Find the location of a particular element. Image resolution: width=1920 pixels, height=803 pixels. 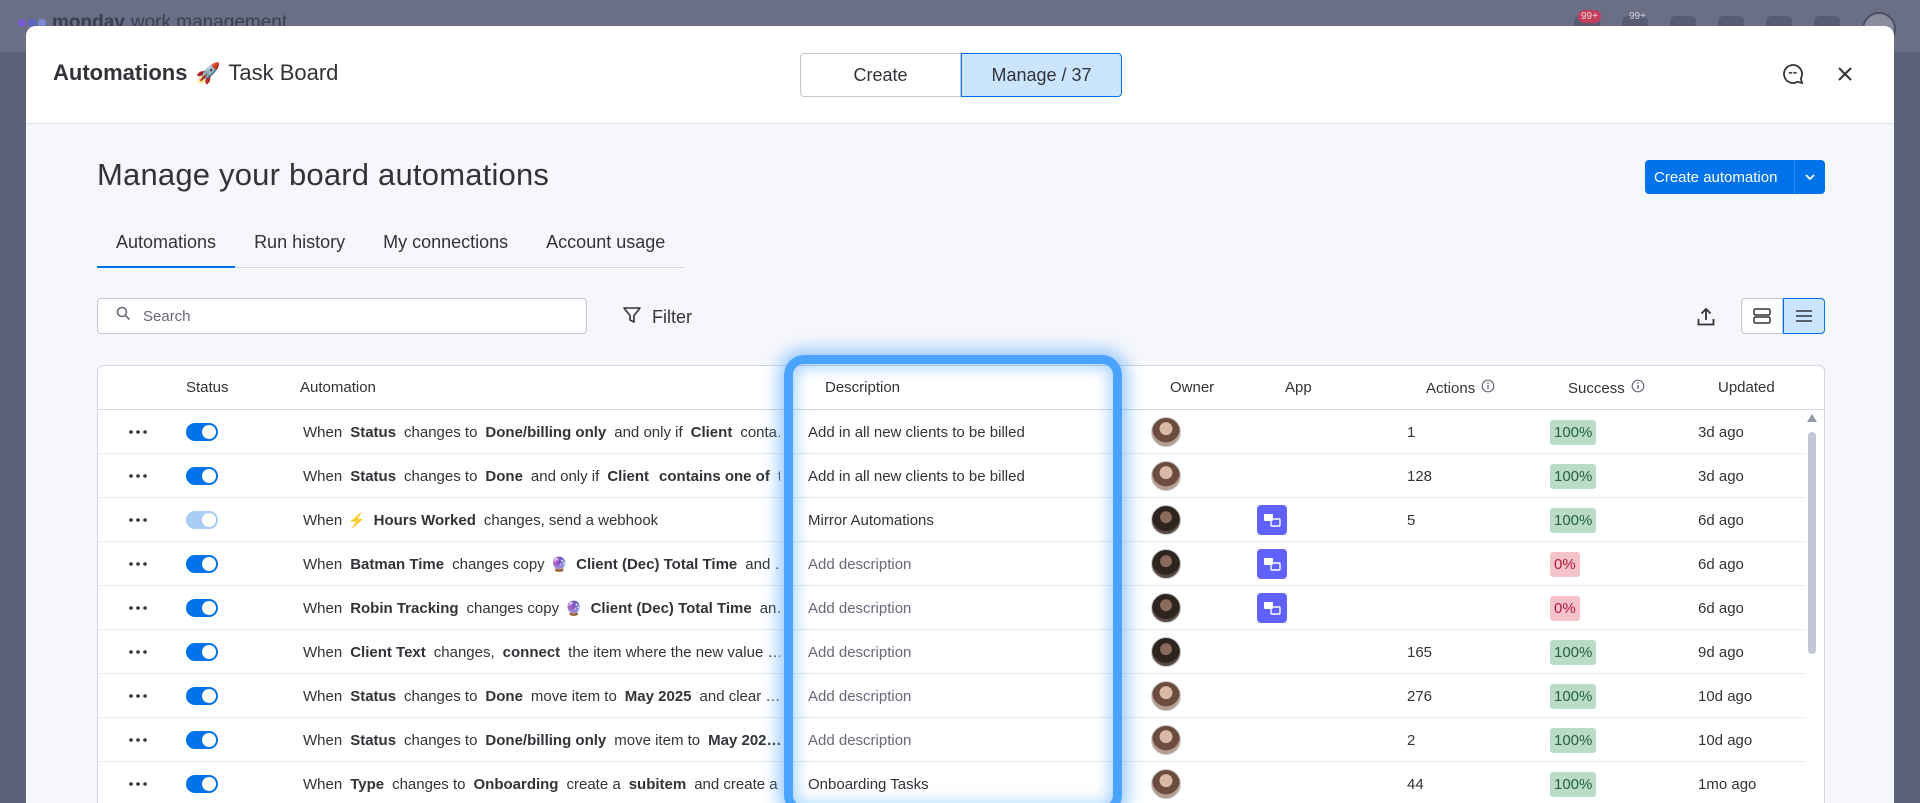

recipe-token: Client is located at coordinates (628, 476).